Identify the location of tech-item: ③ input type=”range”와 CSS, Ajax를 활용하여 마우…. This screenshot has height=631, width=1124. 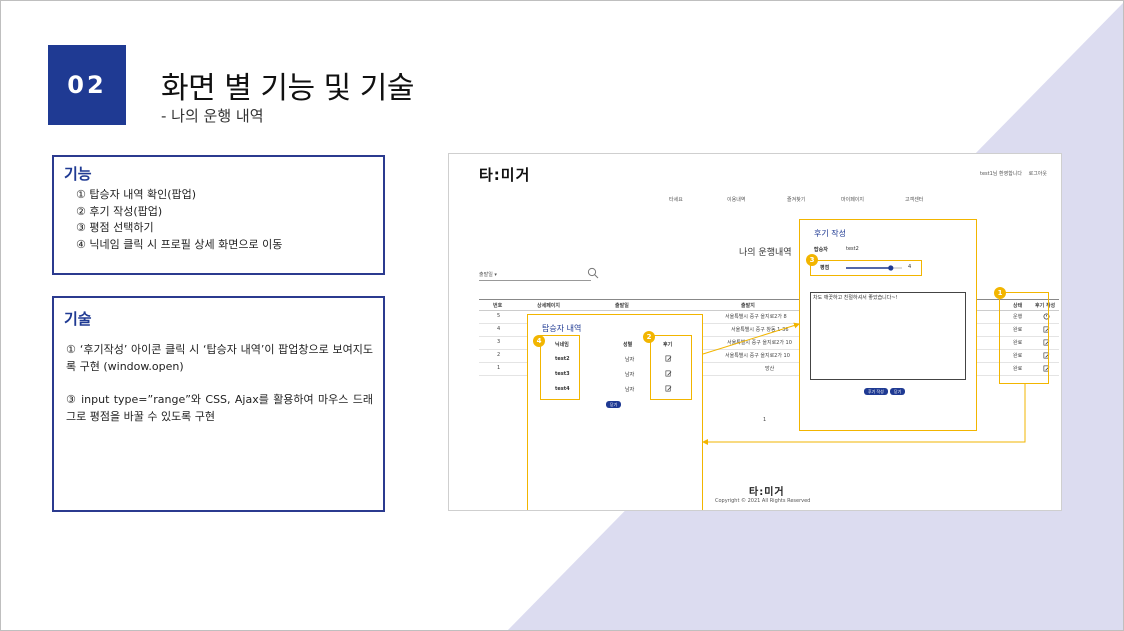
(219, 408).